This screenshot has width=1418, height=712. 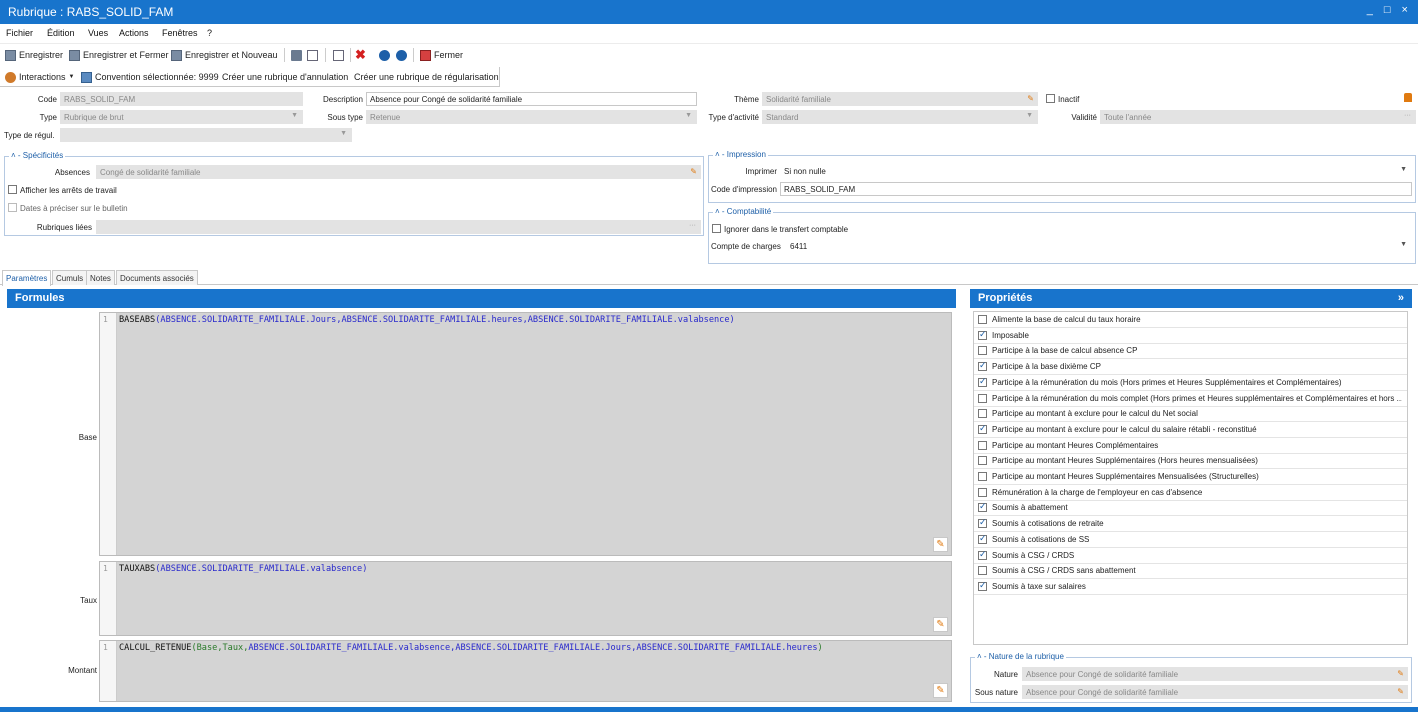 I want to click on previous-button, so click(x=384, y=55).